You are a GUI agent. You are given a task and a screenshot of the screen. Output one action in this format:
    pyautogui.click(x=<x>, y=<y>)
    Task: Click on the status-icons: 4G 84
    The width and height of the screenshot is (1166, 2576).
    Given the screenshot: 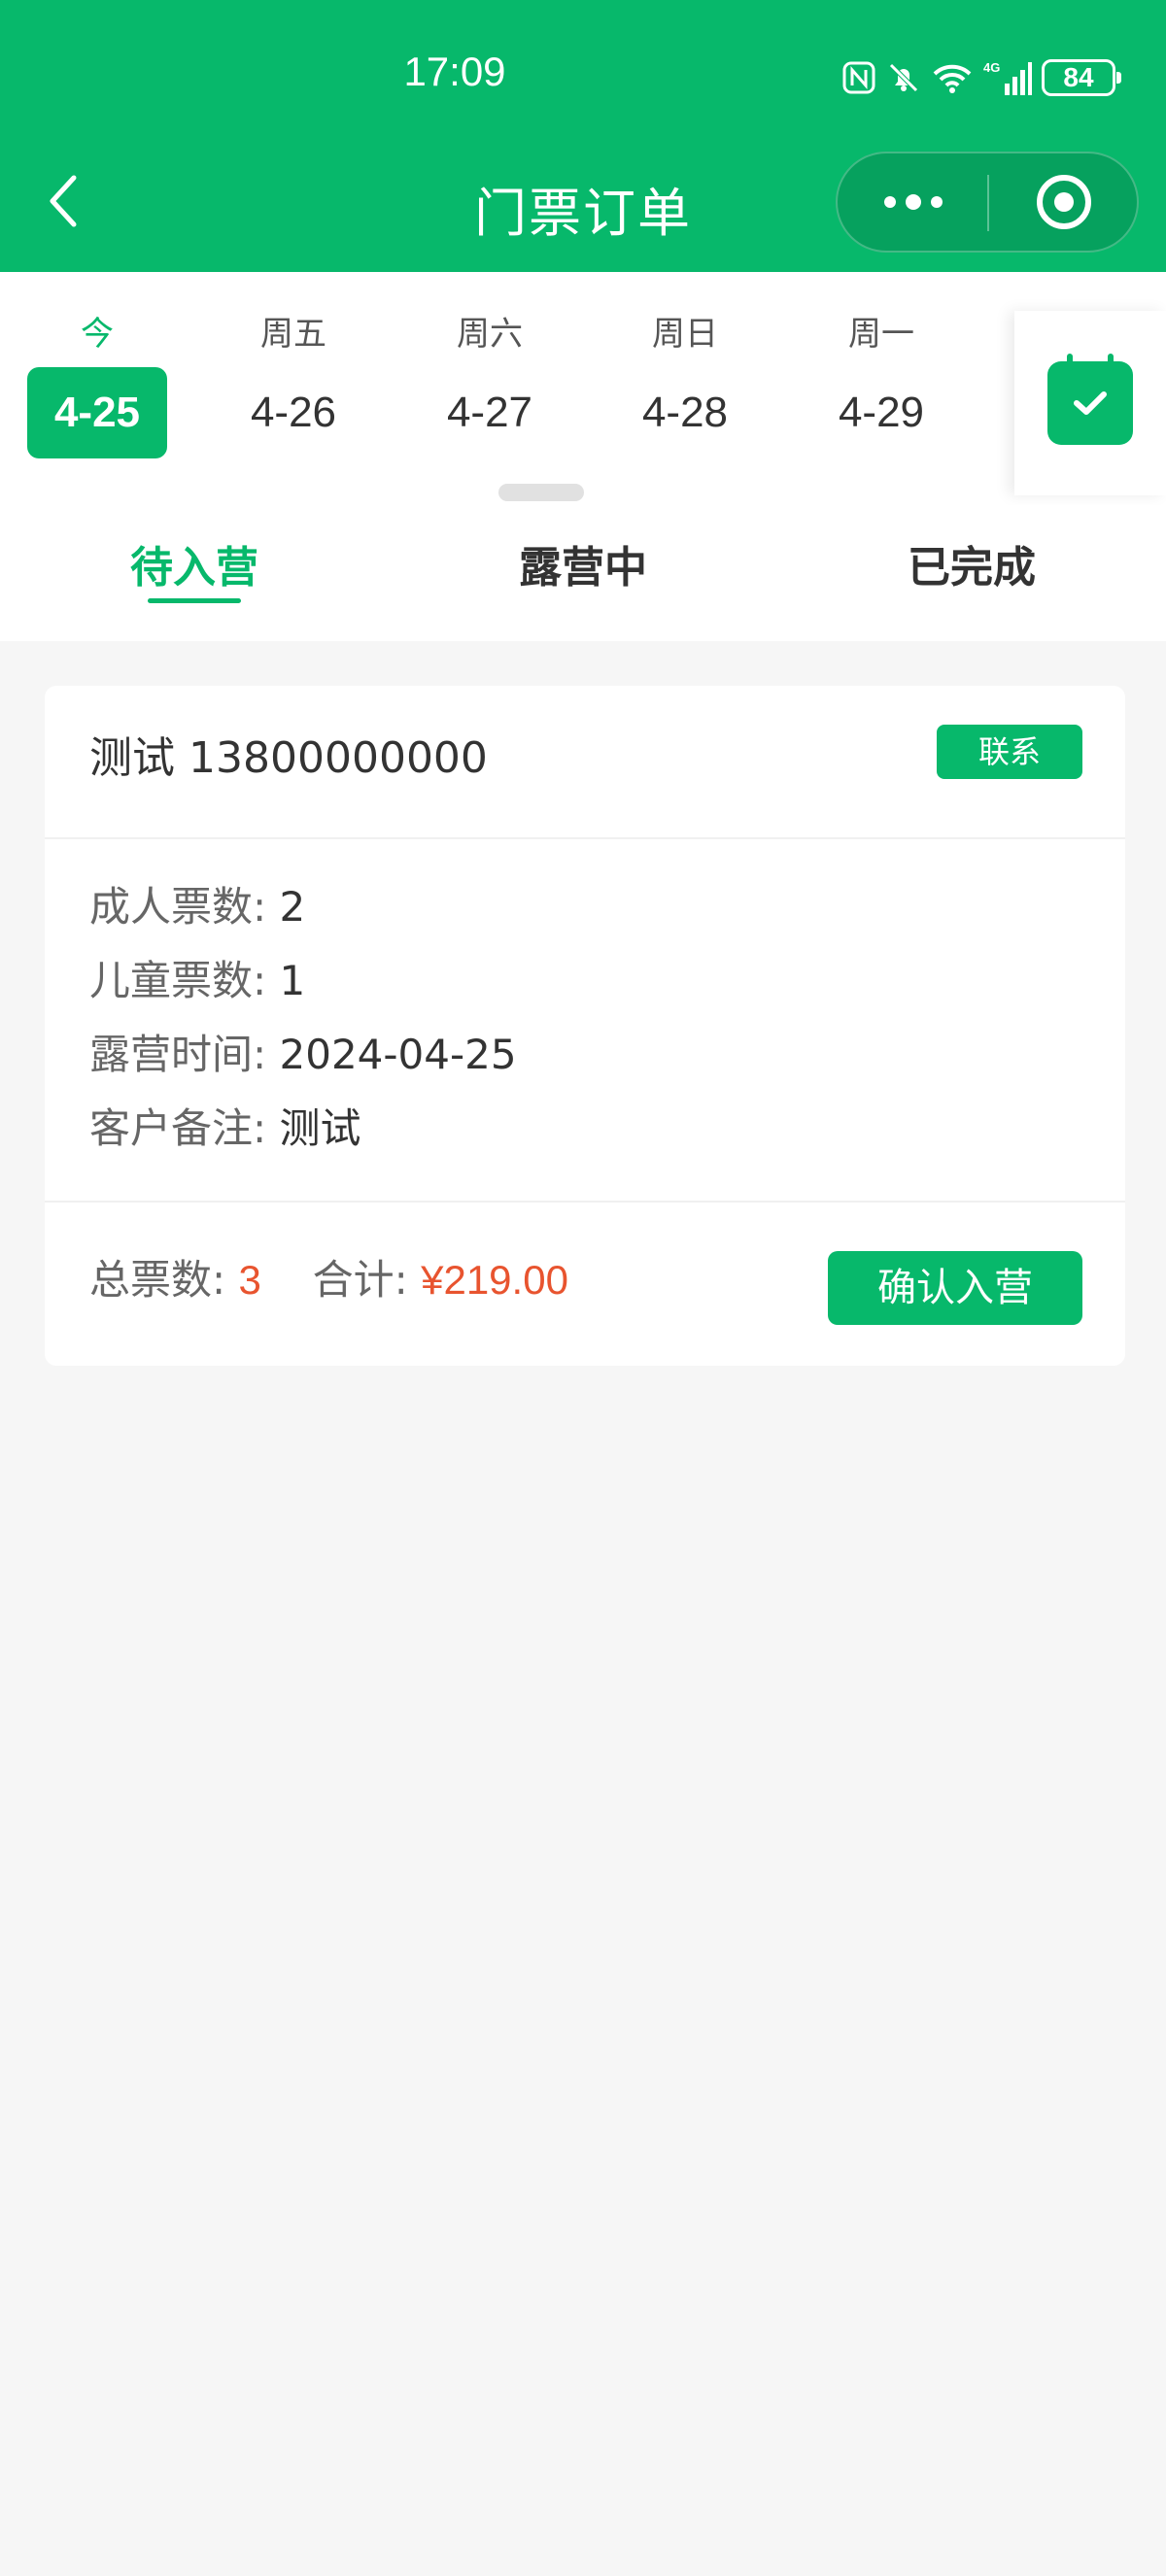 What is the action you would take?
    pyautogui.click(x=981, y=77)
    